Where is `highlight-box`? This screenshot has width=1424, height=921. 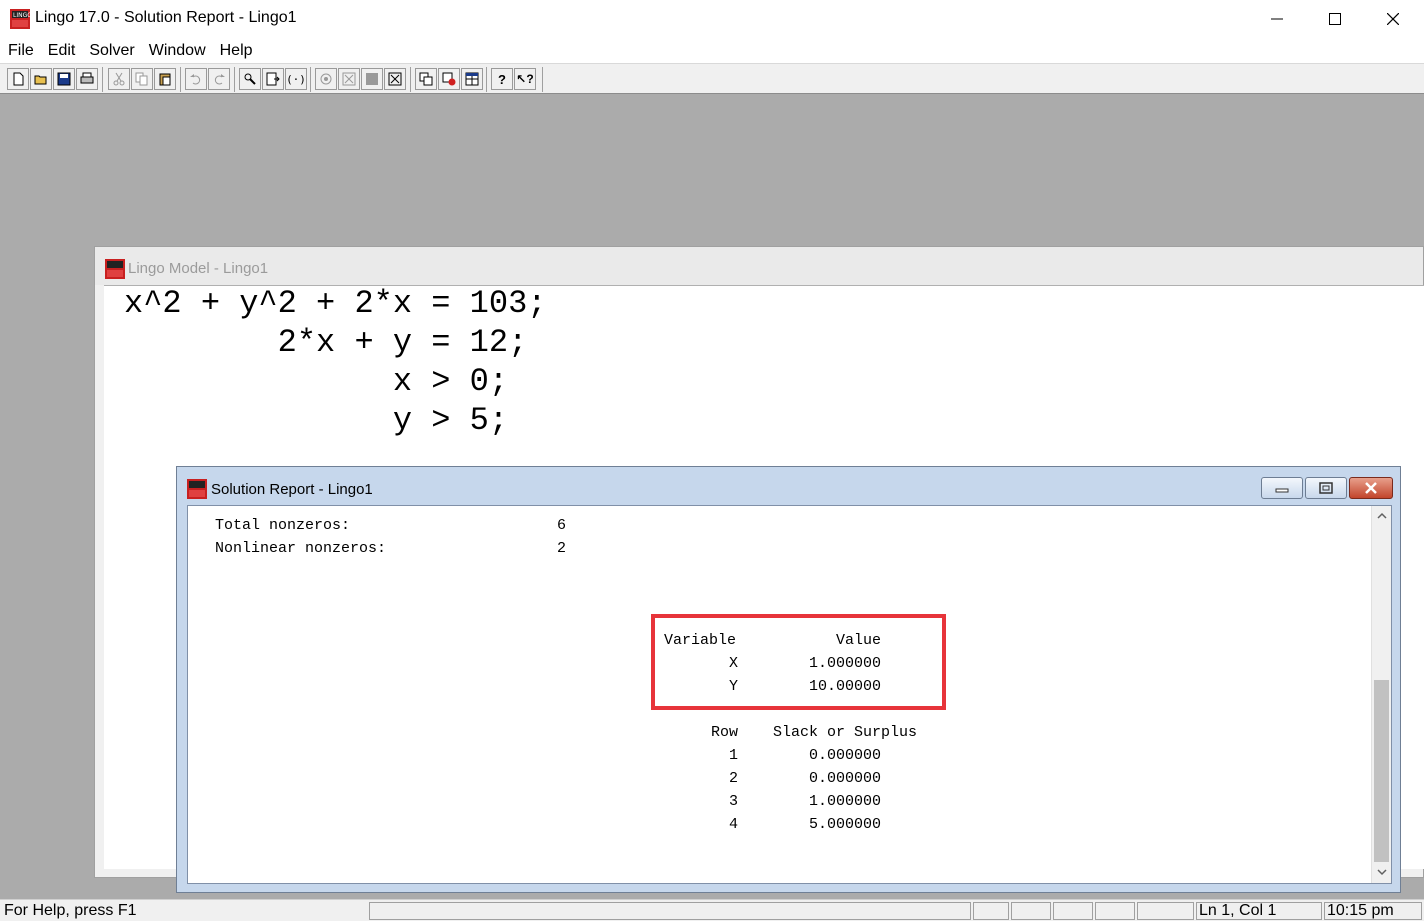 highlight-box is located at coordinates (798, 662).